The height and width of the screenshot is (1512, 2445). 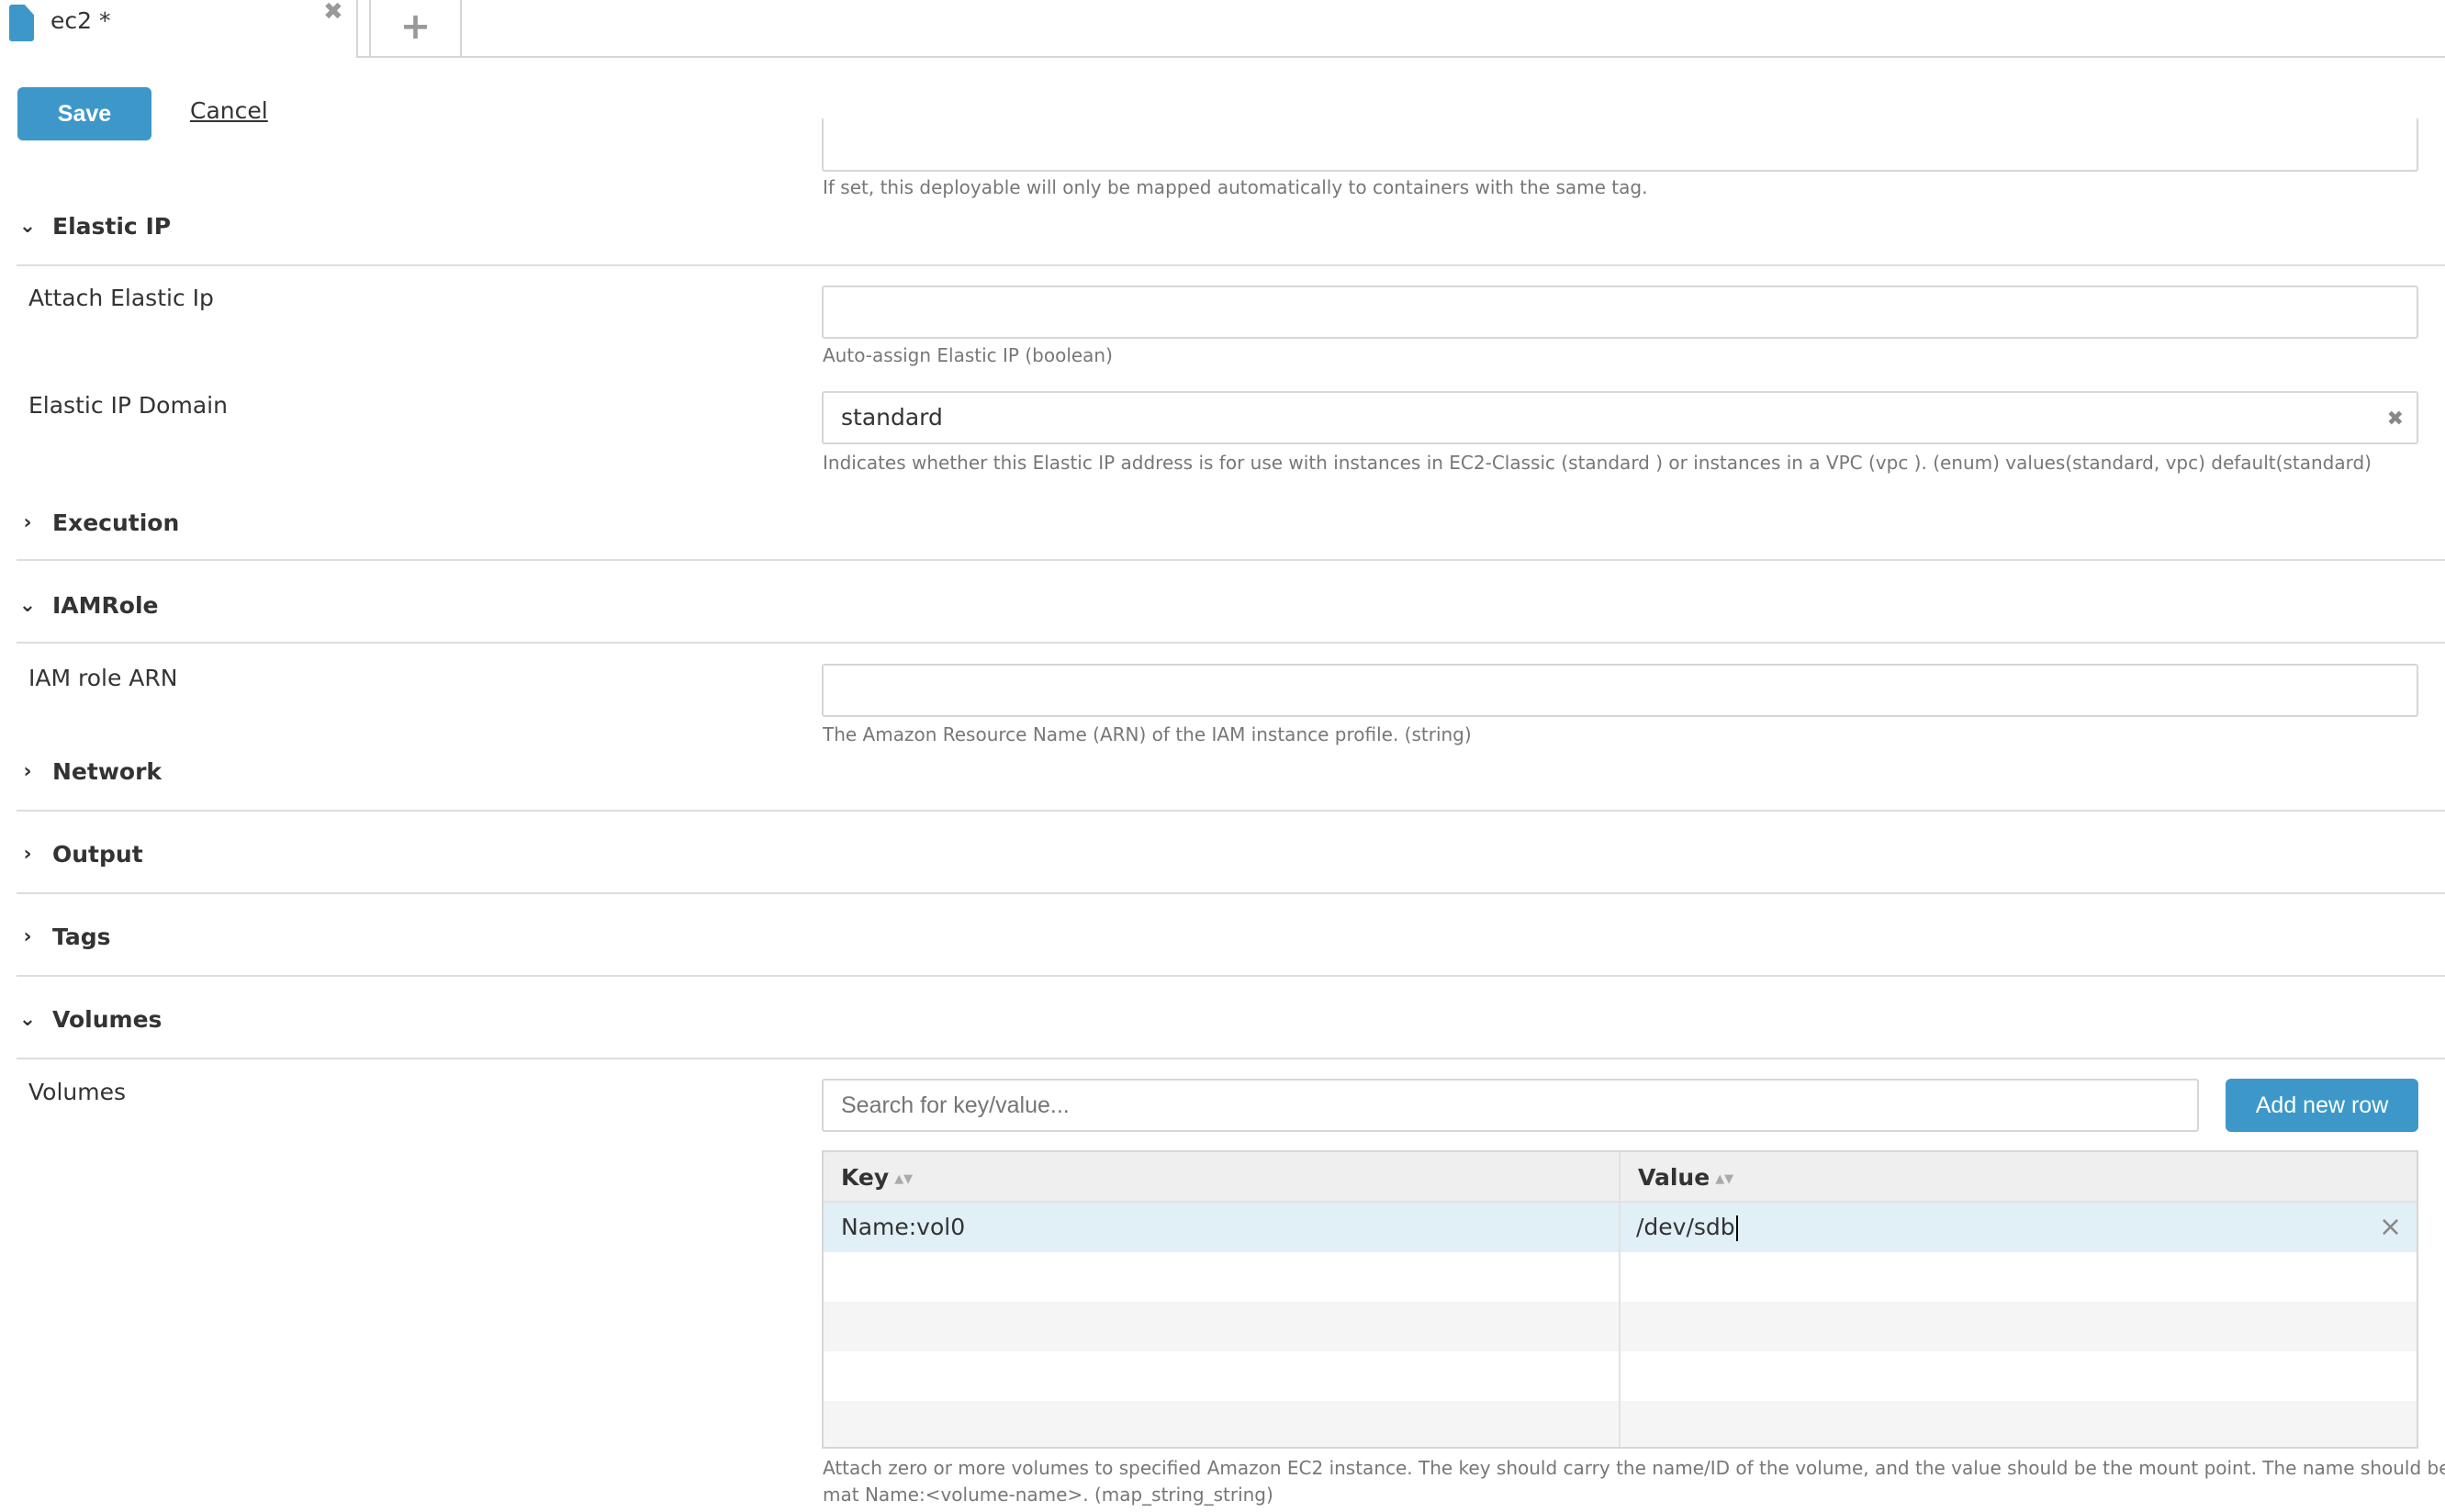 What do you see at coordinates (107, 1019) in the screenshot?
I see `section-title: Volumes` at bounding box center [107, 1019].